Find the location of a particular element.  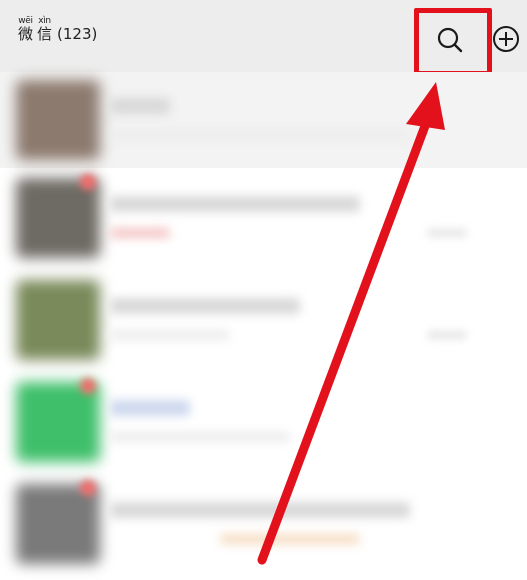

add-button is located at coordinates (506, 39).